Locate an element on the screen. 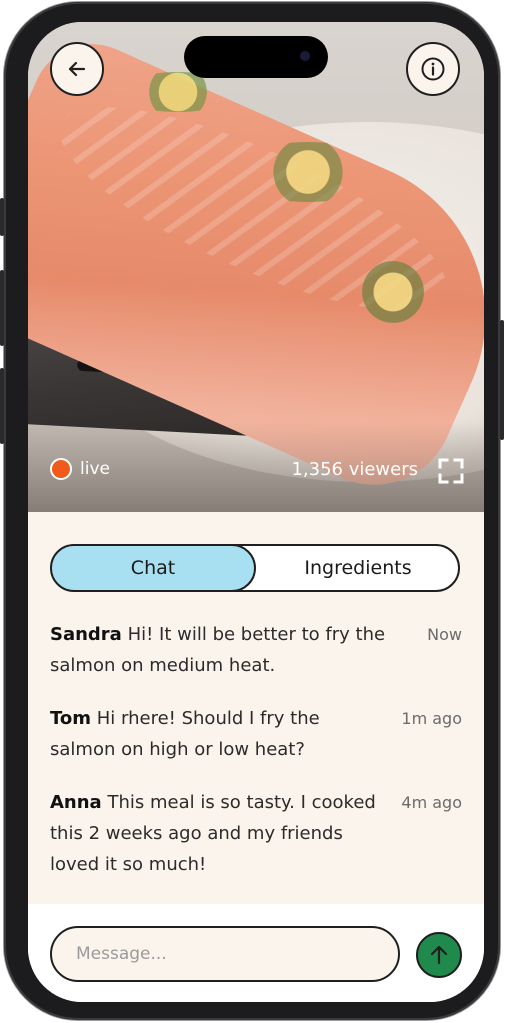 The height and width of the screenshot is (1023, 505). info-button is located at coordinates (433, 69).